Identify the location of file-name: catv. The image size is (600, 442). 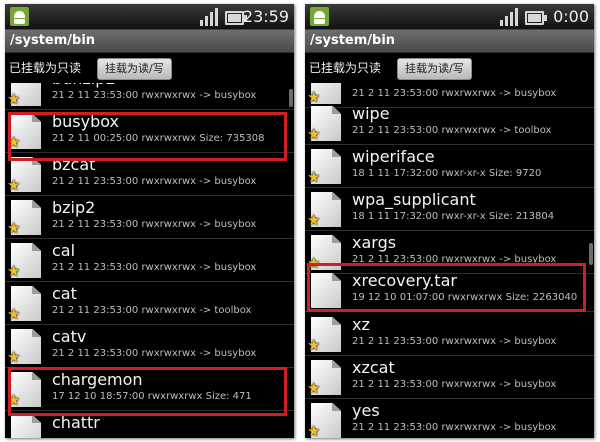
(69, 336).